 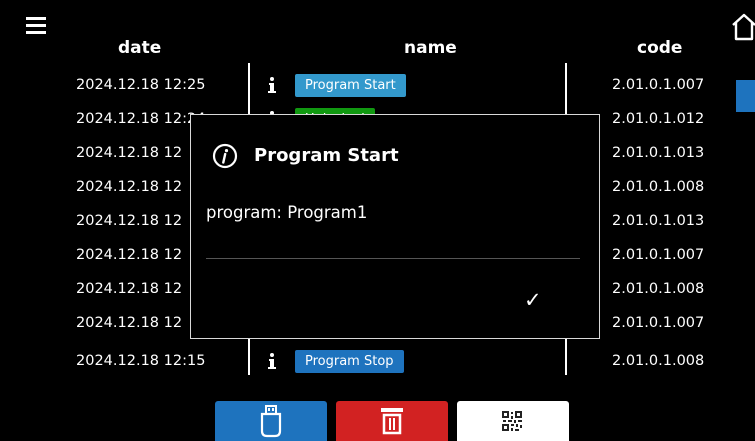 I want to click on column-header-date: date, so click(x=140, y=48).